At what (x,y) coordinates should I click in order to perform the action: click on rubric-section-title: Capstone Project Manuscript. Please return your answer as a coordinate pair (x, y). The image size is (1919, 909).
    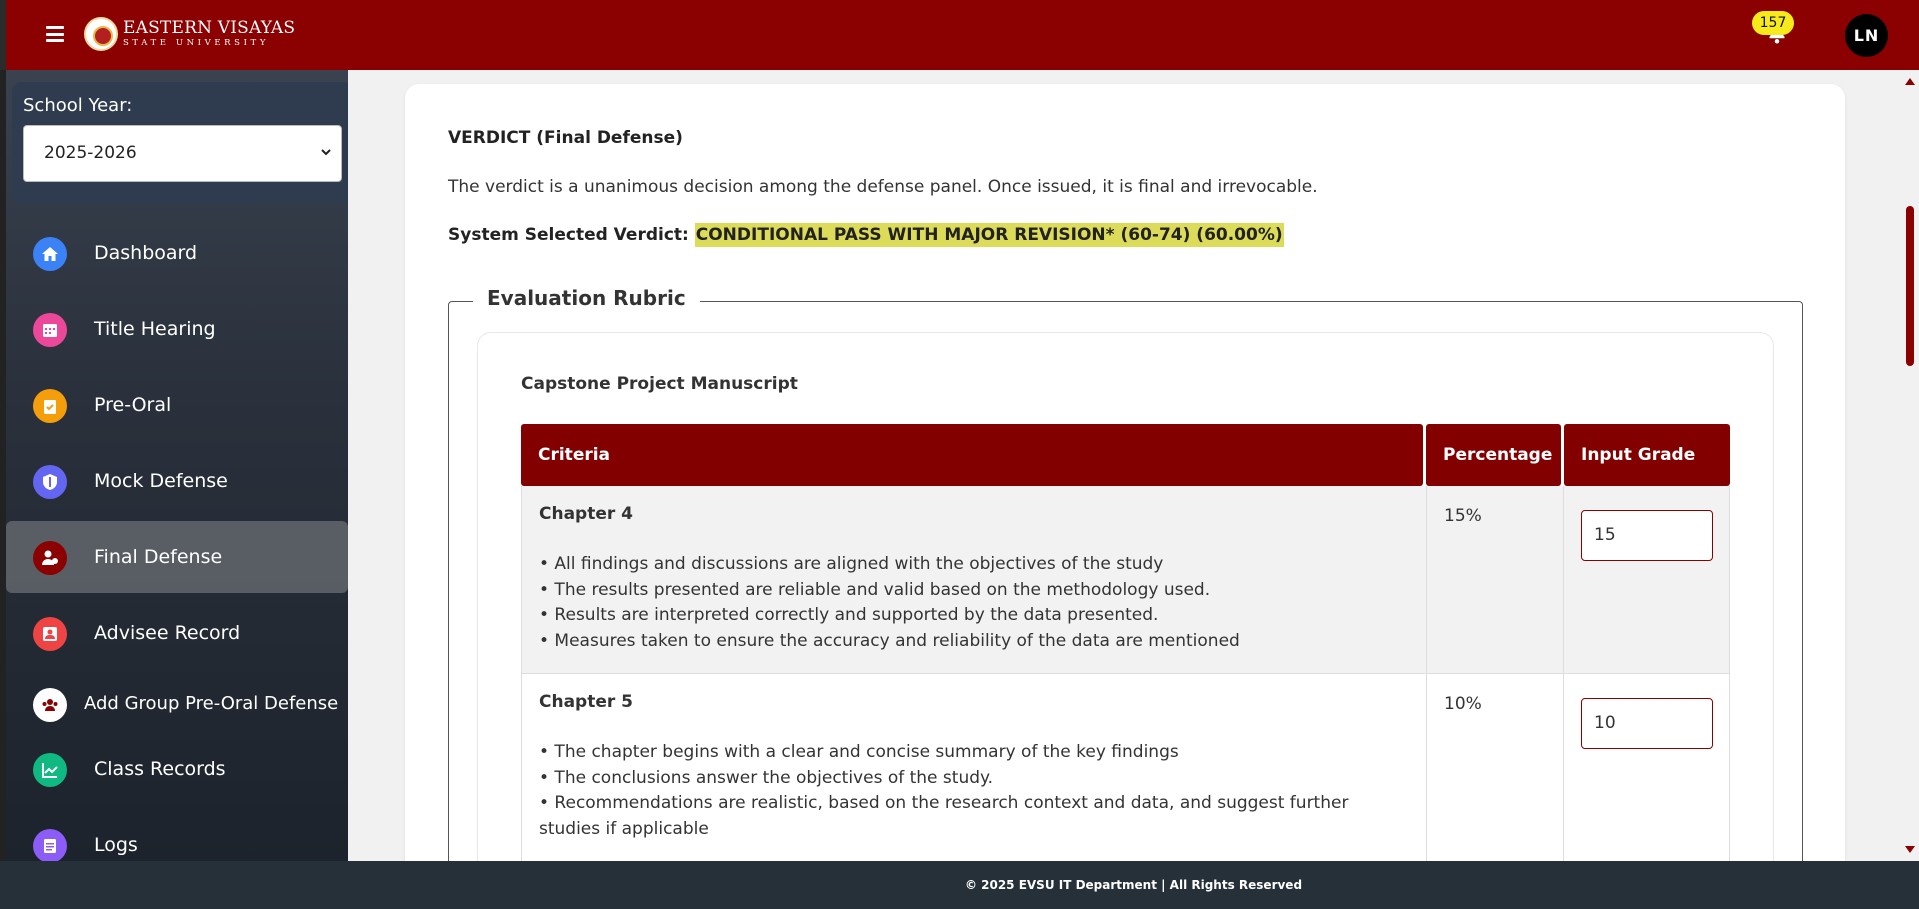
    Looking at the image, I should click on (659, 384).